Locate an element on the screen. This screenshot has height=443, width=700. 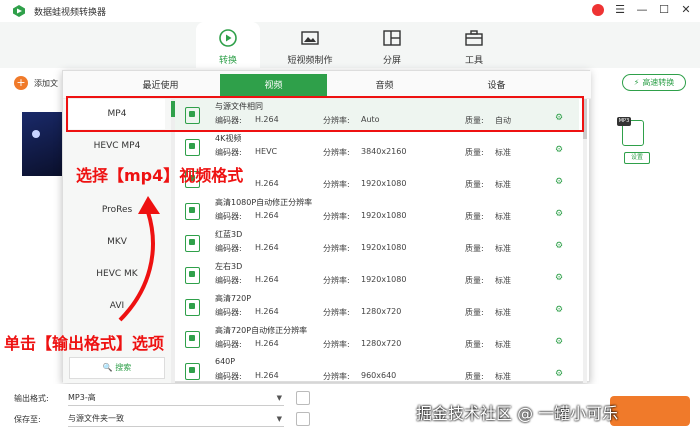
convert-icon is located at coordinates (228, 38).